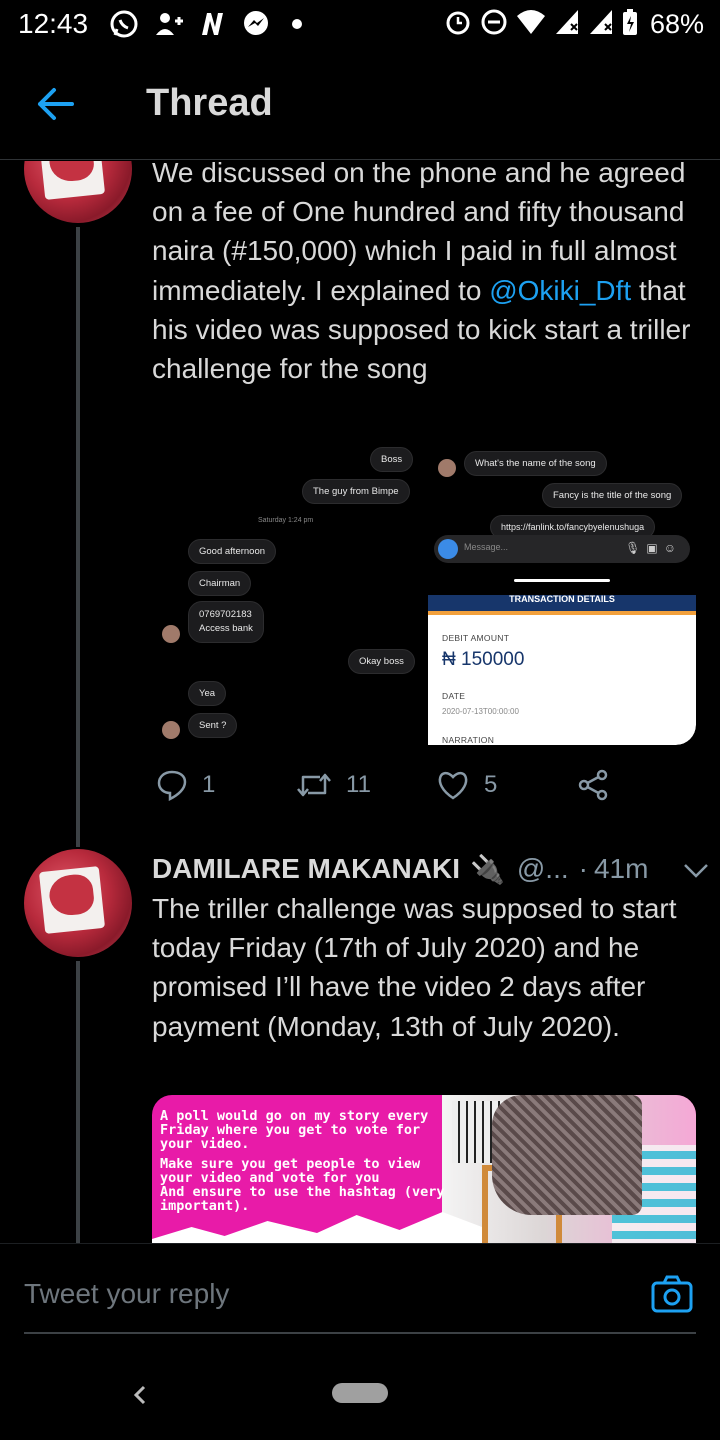 Image resolution: width=720 pixels, height=1440 pixels. What do you see at coordinates (360, 105) in the screenshot?
I see `app-header: Thread` at bounding box center [360, 105].